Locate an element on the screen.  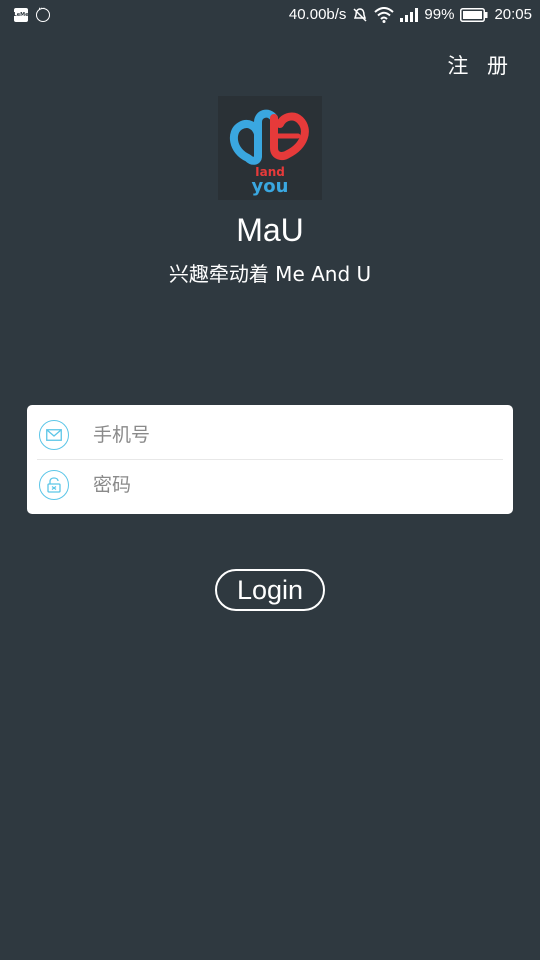
network-speed: 40.00b/s is located at coordinates (317, 14).